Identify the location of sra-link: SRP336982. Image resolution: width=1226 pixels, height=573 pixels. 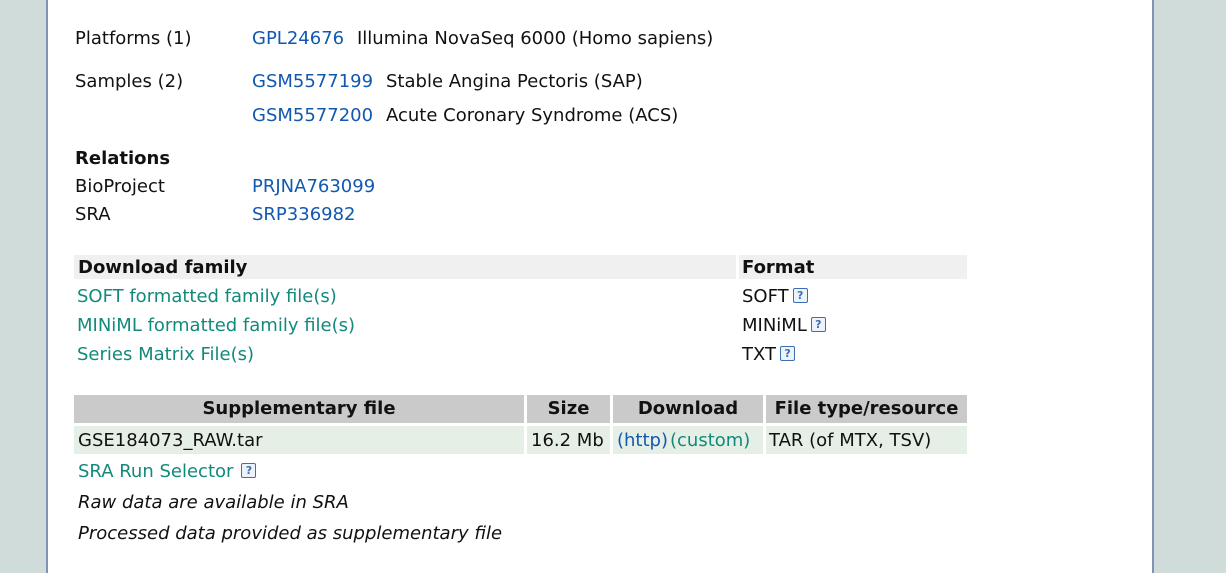
(304, 215).